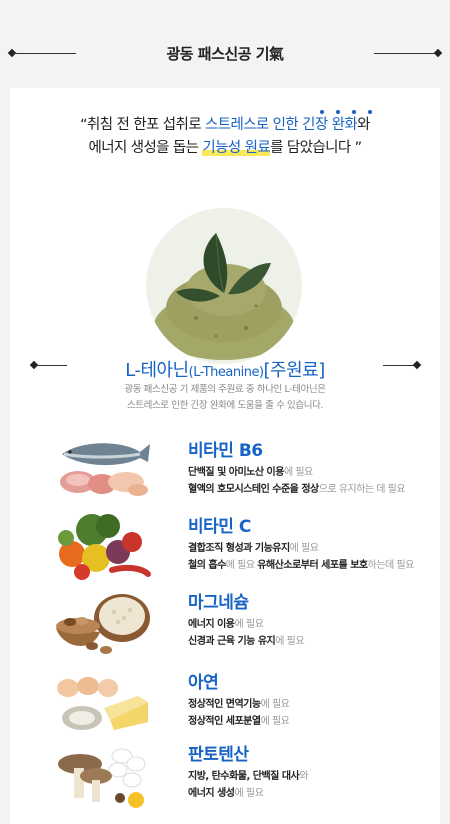  What do you see at coordinates (102, 471) in the screenshot?
I see `fish-meat-image` at bounding box center [102, 471].